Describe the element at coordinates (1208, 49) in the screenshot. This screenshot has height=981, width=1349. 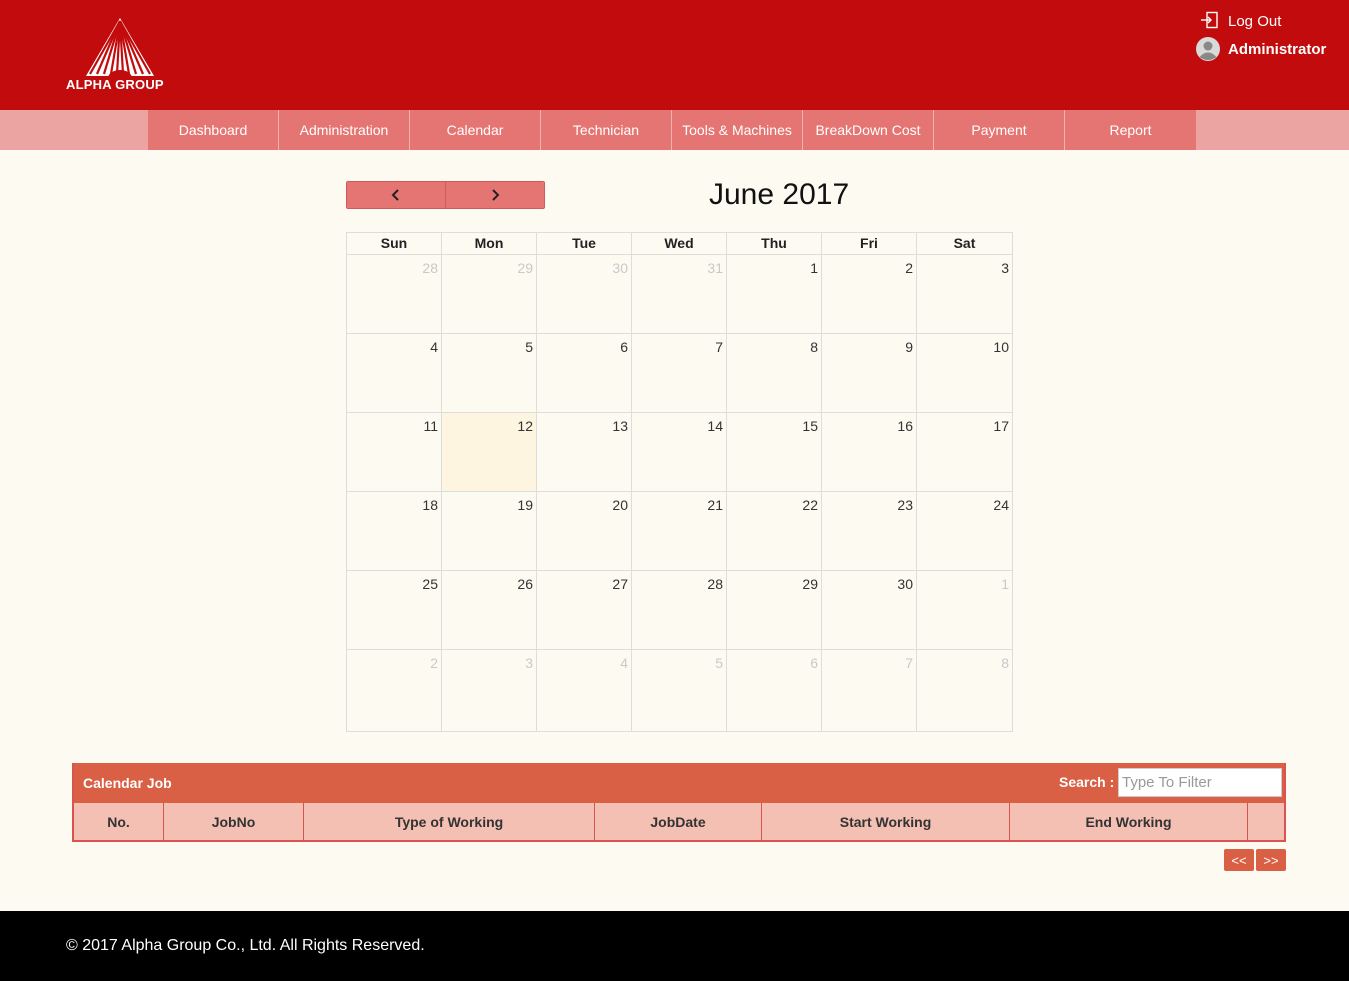
I see `user-avatar-icon` at that location.